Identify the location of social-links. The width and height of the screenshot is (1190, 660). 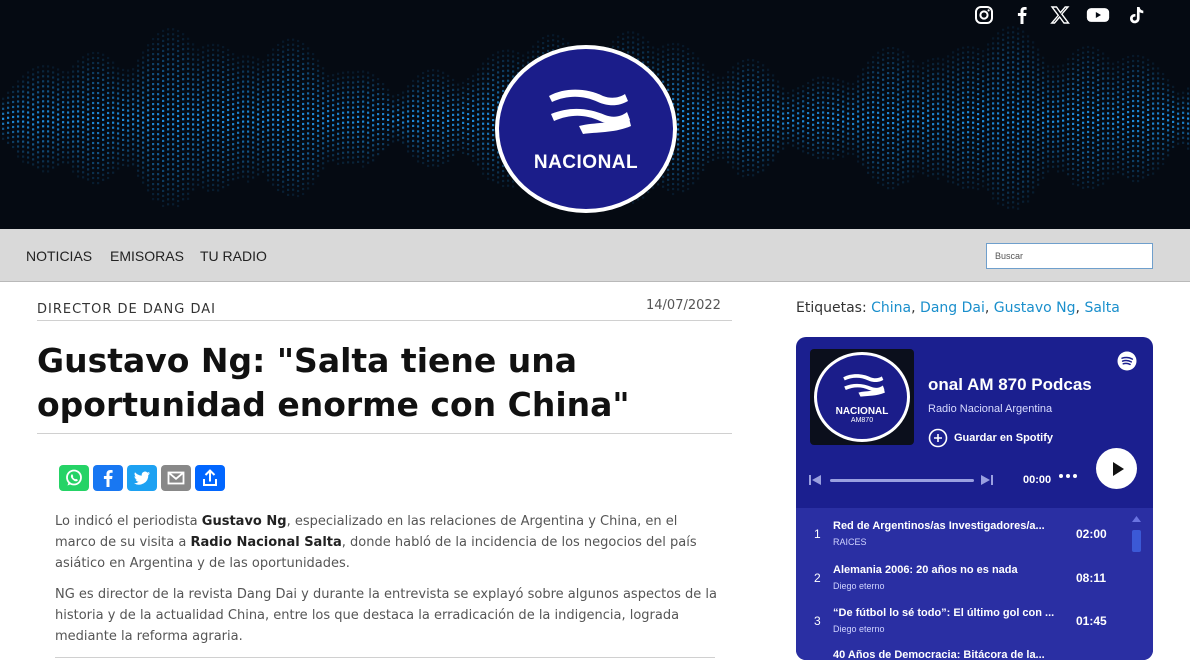
(1060, 15).